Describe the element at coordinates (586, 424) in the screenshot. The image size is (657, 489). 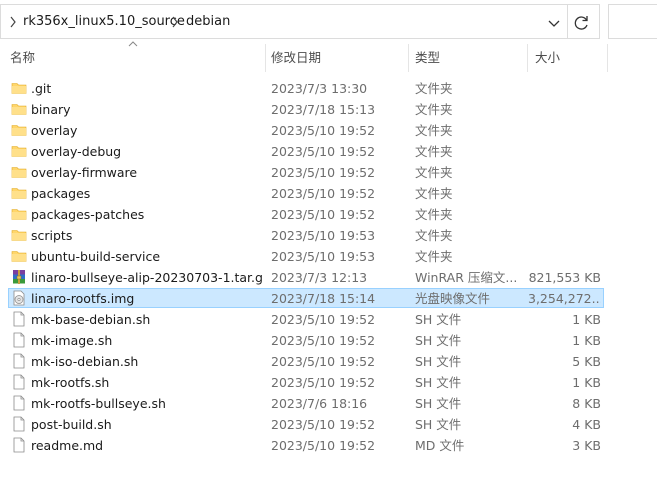
I see `file-size: 4 KB` at that location.